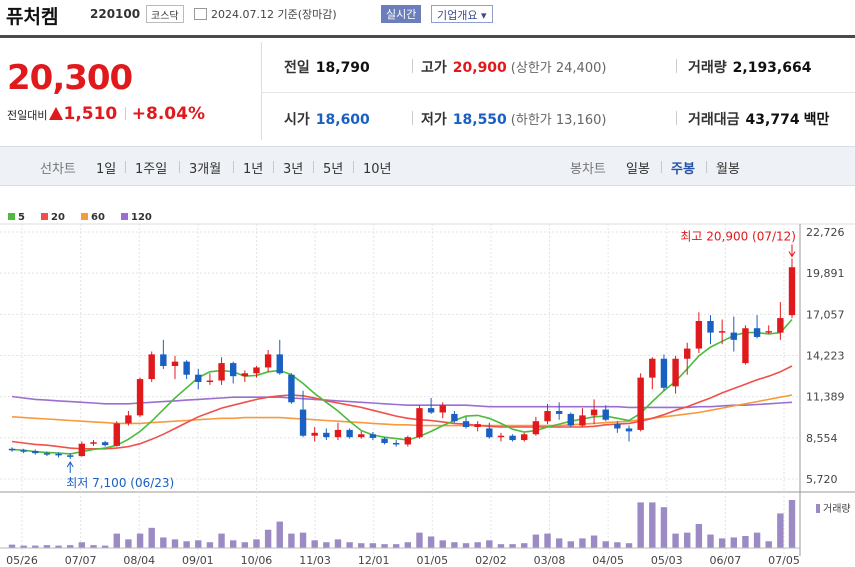 The image size is (855, 567). Describe the element at coordinates (106, 114) in the screenshot. I see `price-change: 전일대비 1,510 +8.04%` at that location.